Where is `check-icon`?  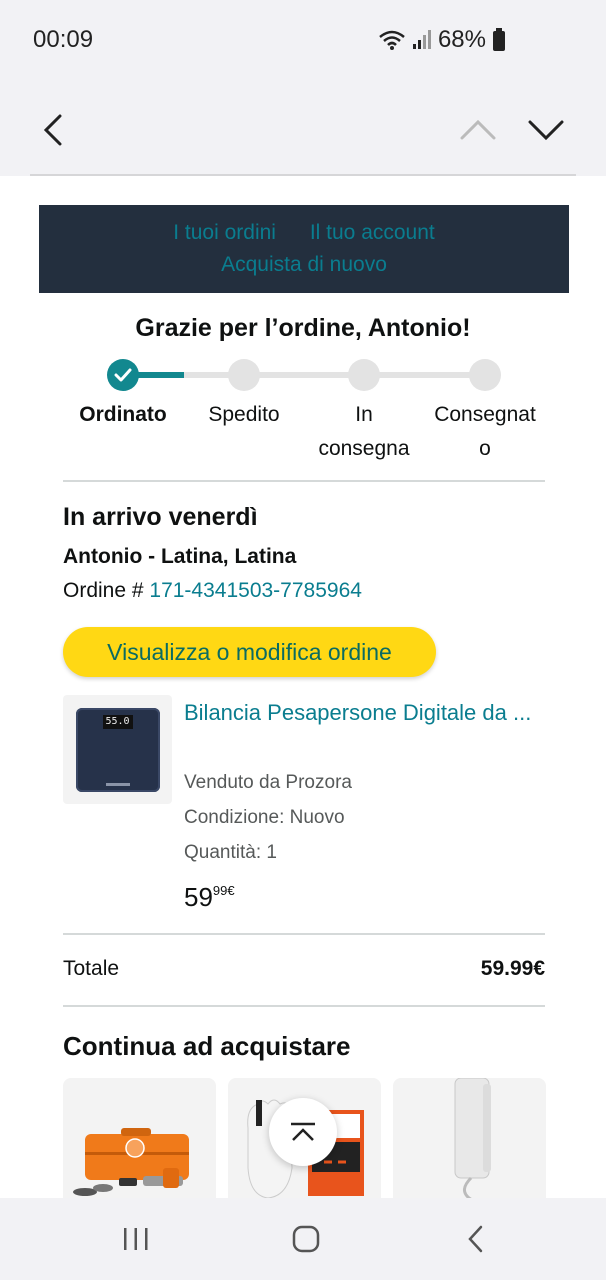 check-icon is located at coordinates (123, 375).